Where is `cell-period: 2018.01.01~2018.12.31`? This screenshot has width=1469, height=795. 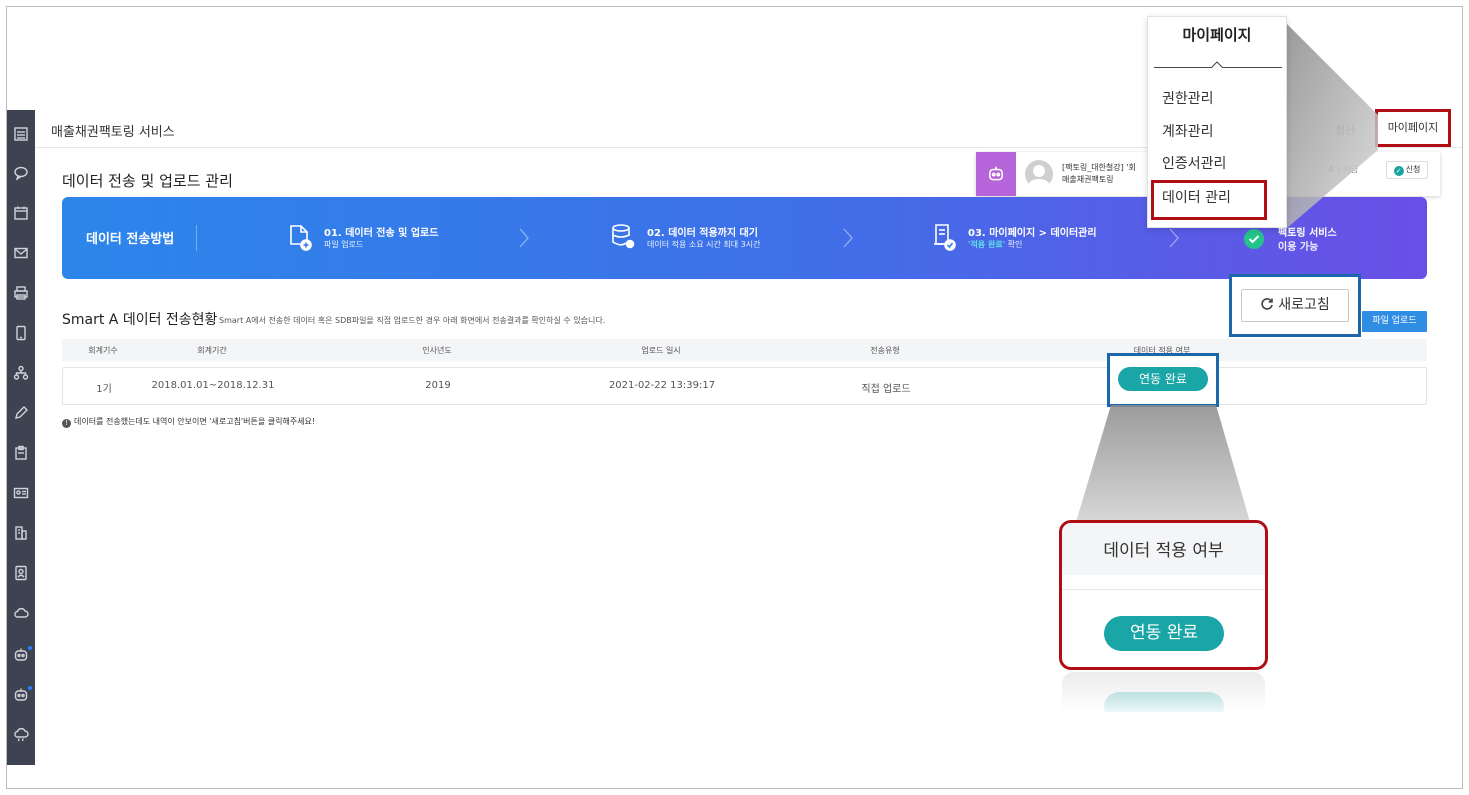 cell-period: 2018.01.01~2018.12.31 is located at coordinates (213, 385).